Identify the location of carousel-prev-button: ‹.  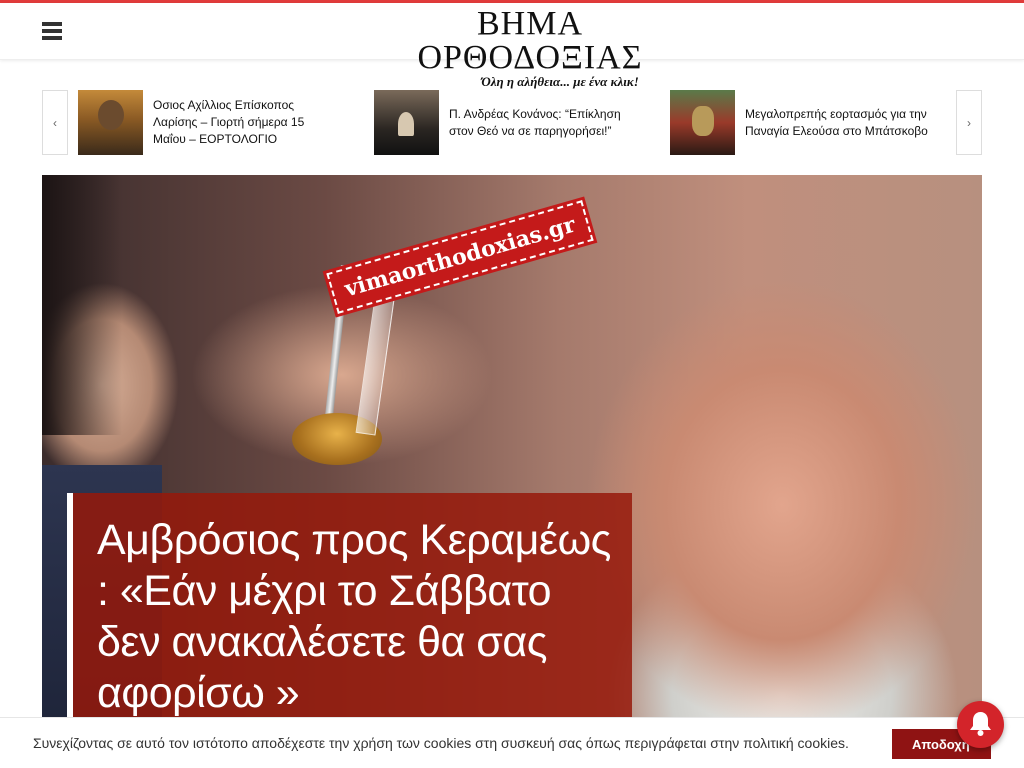
(55, 122).